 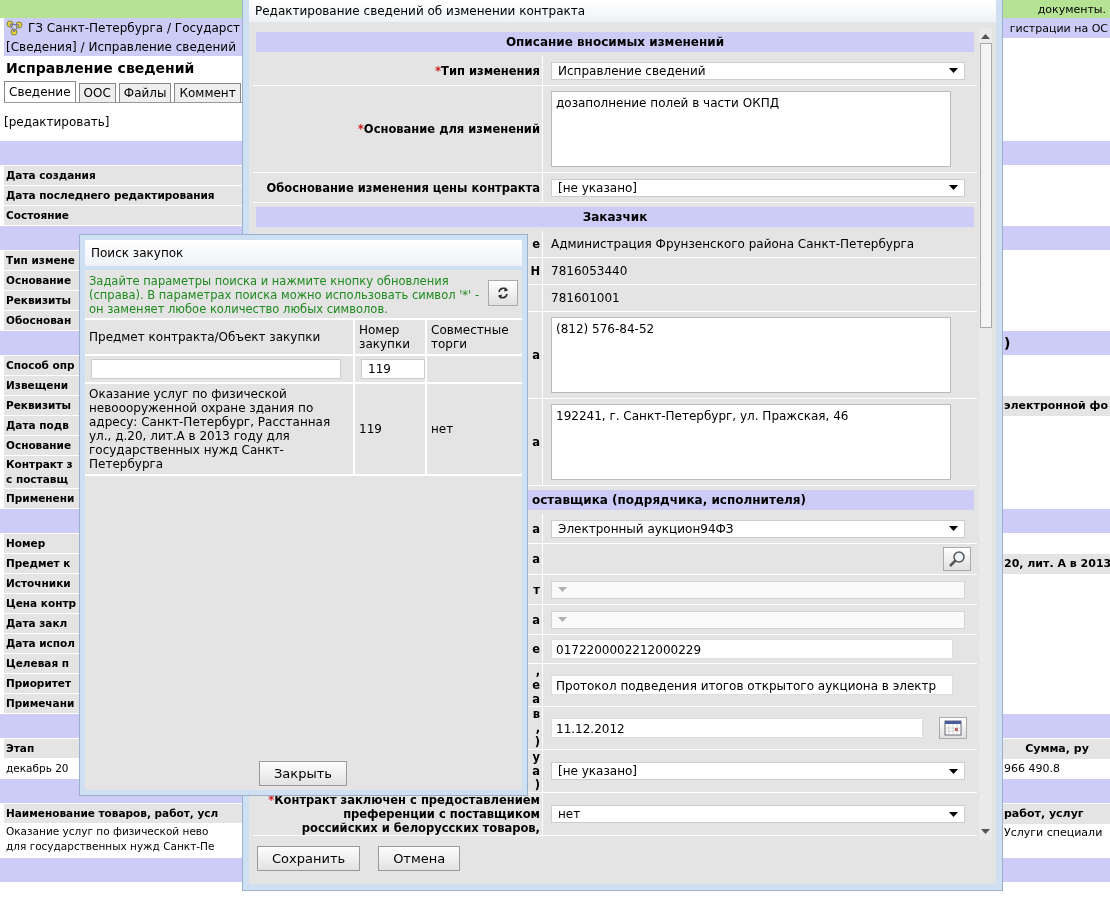 What do you see at coordinates (15, 28) in the screenshot?
I see `cluster-icon` at bounding box center [15, 28].